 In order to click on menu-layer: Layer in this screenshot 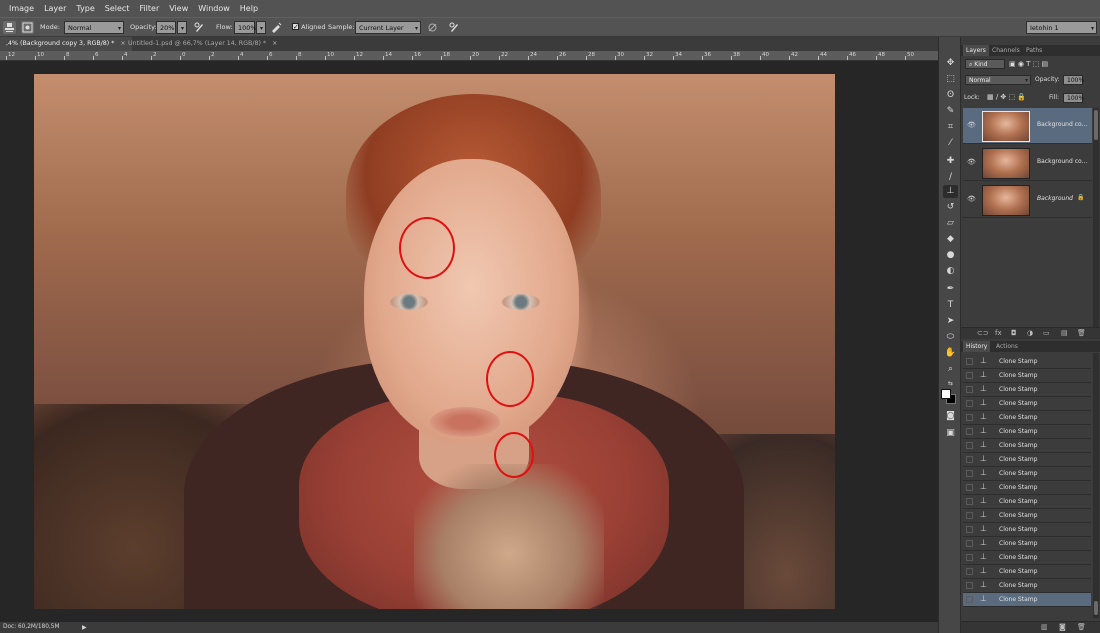, I will do `click(55, 8)`.